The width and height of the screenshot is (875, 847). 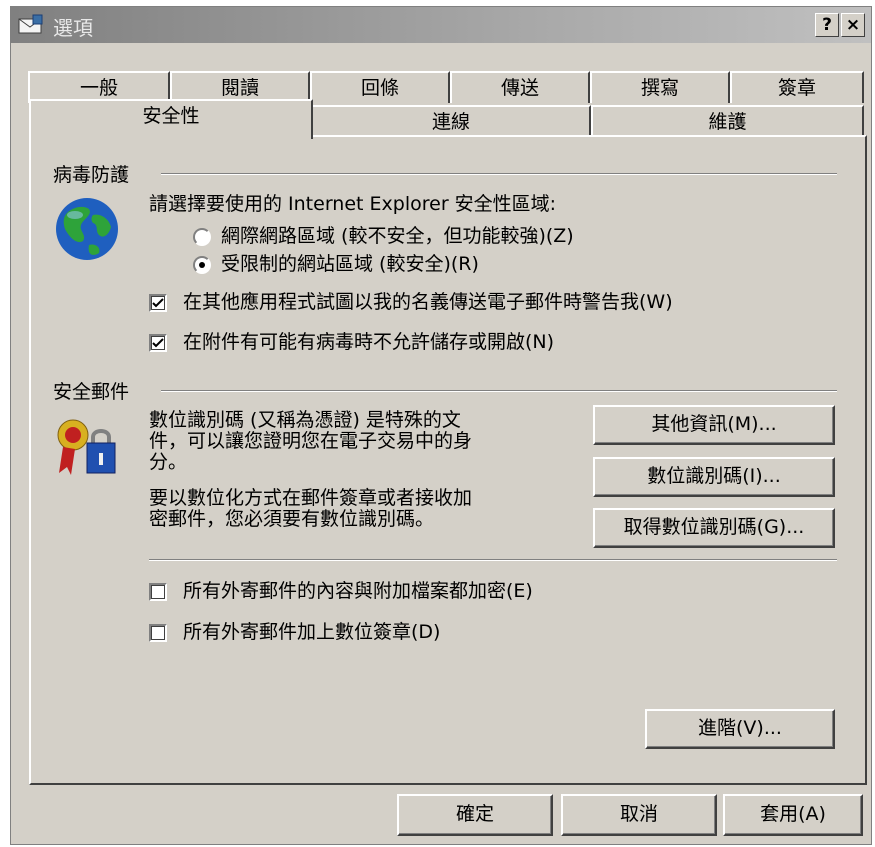 I want to click on certificate-lock-icon, so click(x=86, y=447).